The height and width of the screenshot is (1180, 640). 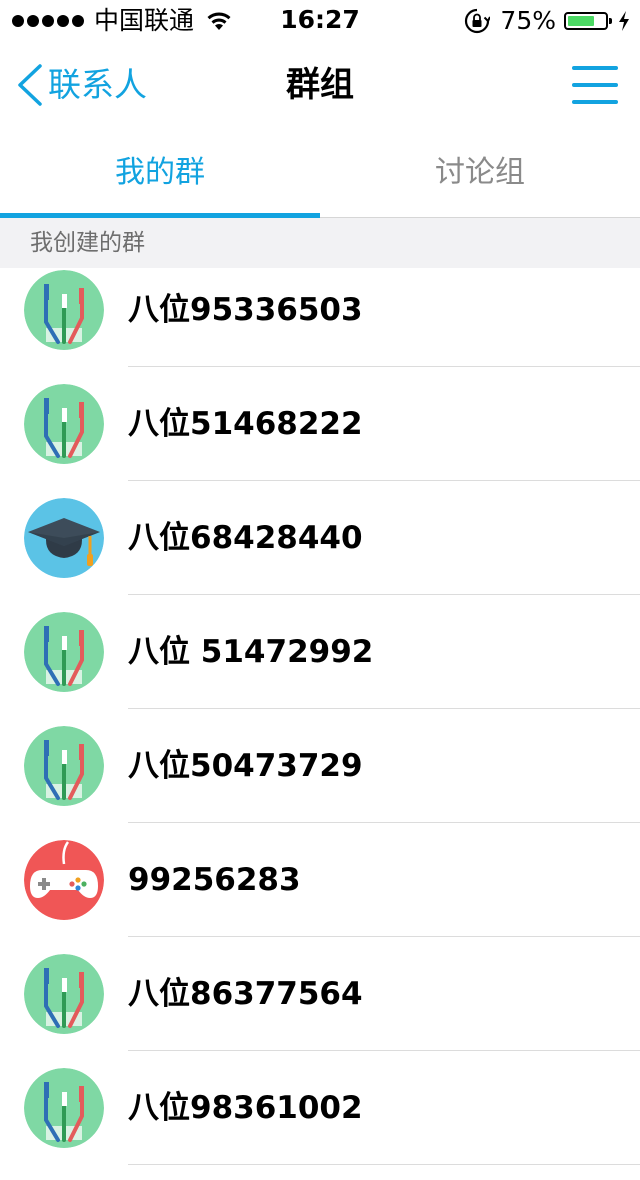 What do you see at coordinates (245, 424) in the screenshot?
I see `group-name: 八位51468222` at bounding box center [245, 424].